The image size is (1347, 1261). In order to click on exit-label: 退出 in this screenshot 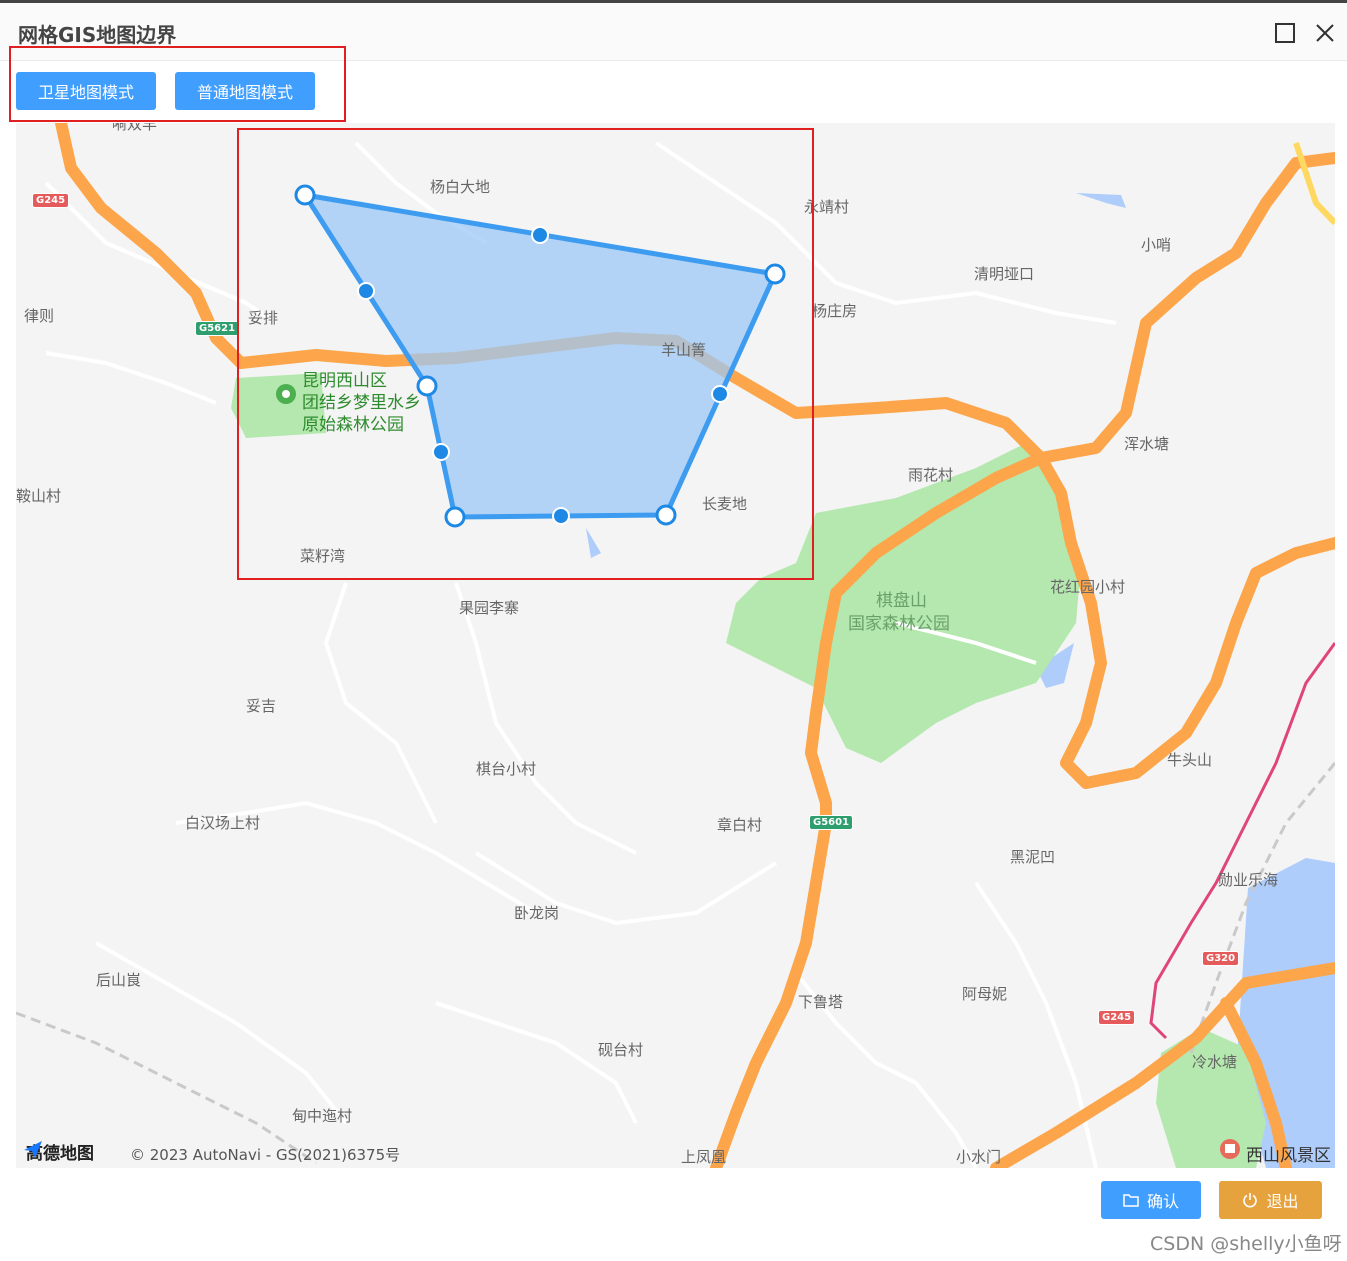, I will do `click(1282, 1201)`.